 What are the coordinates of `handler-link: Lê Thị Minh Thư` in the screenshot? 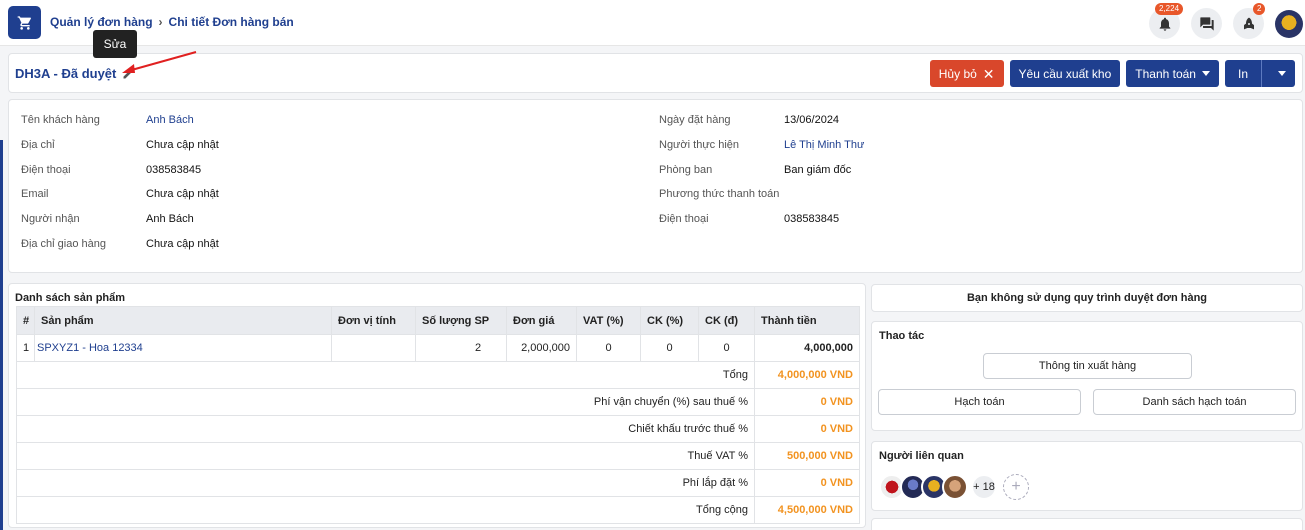 It's located at (824, 145).